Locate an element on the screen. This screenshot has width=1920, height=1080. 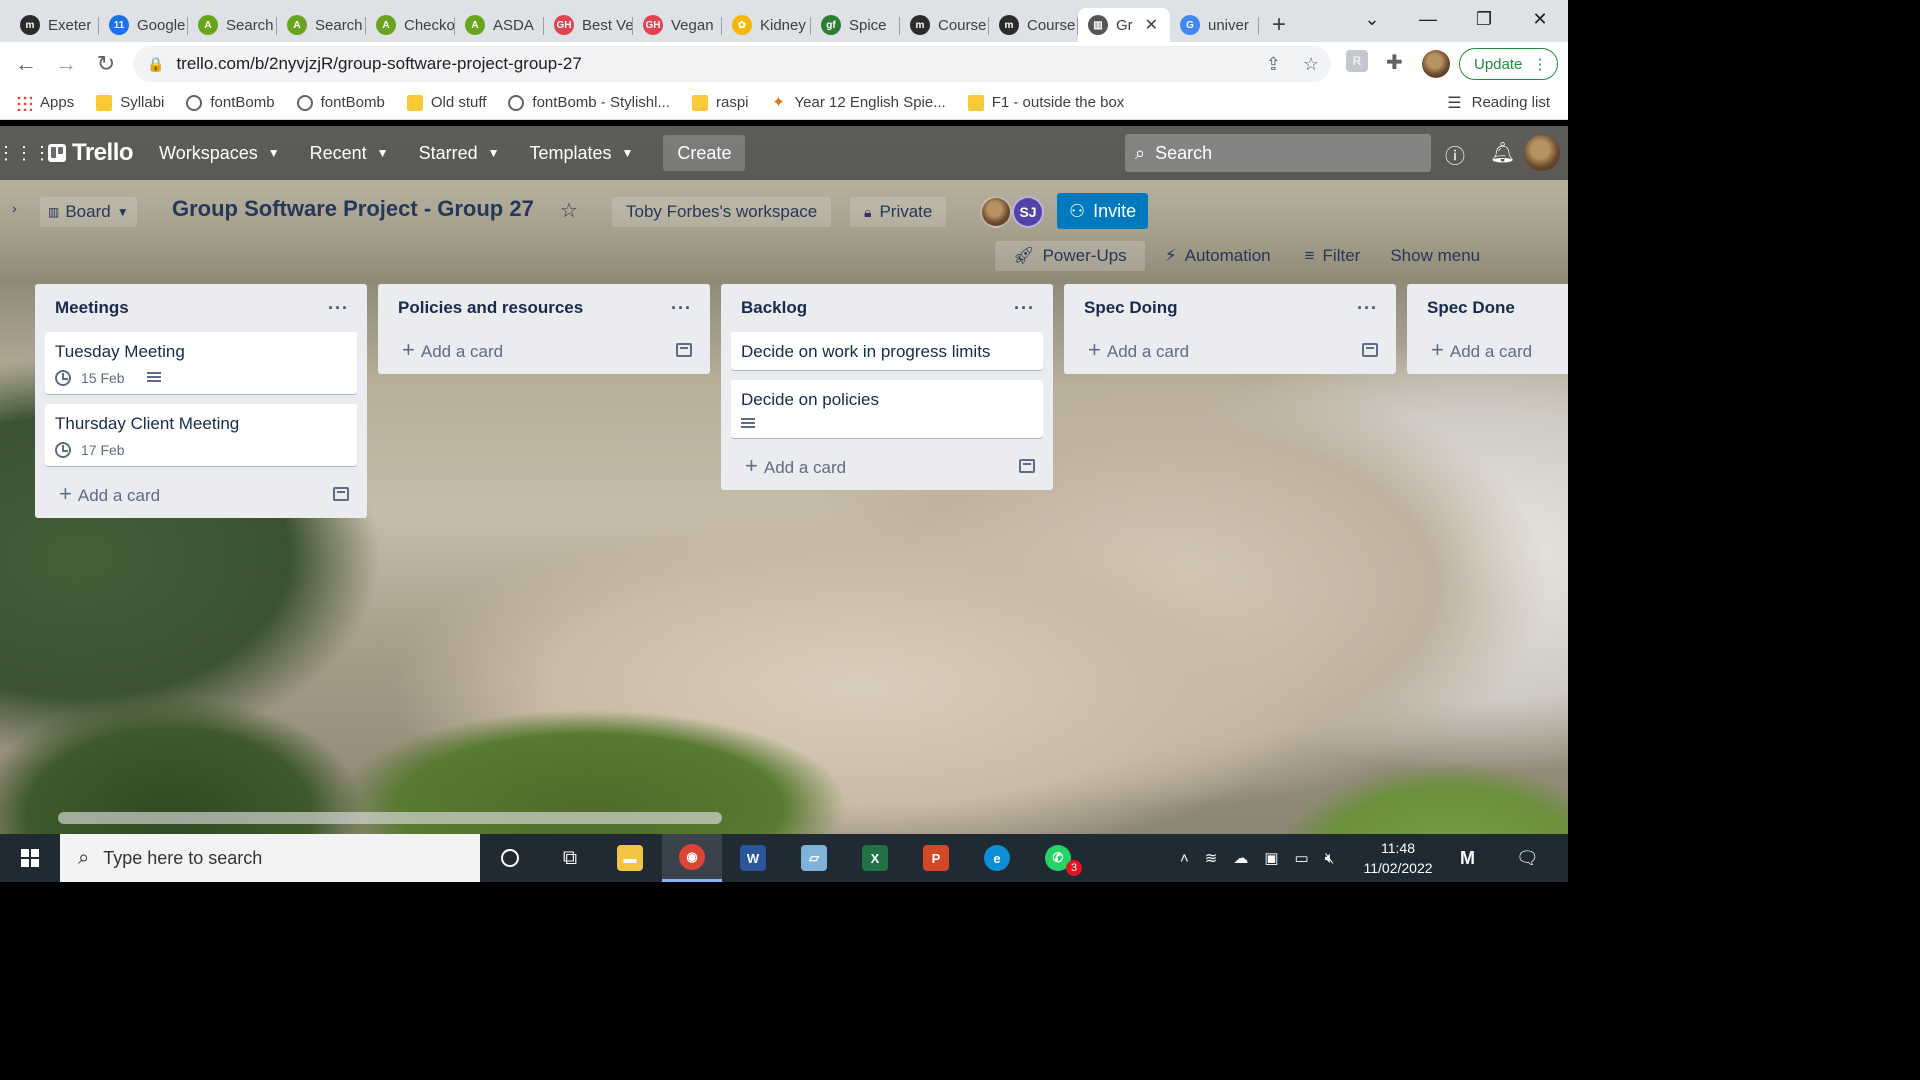
card: Decide on policies is located at coordinates (887, 409).